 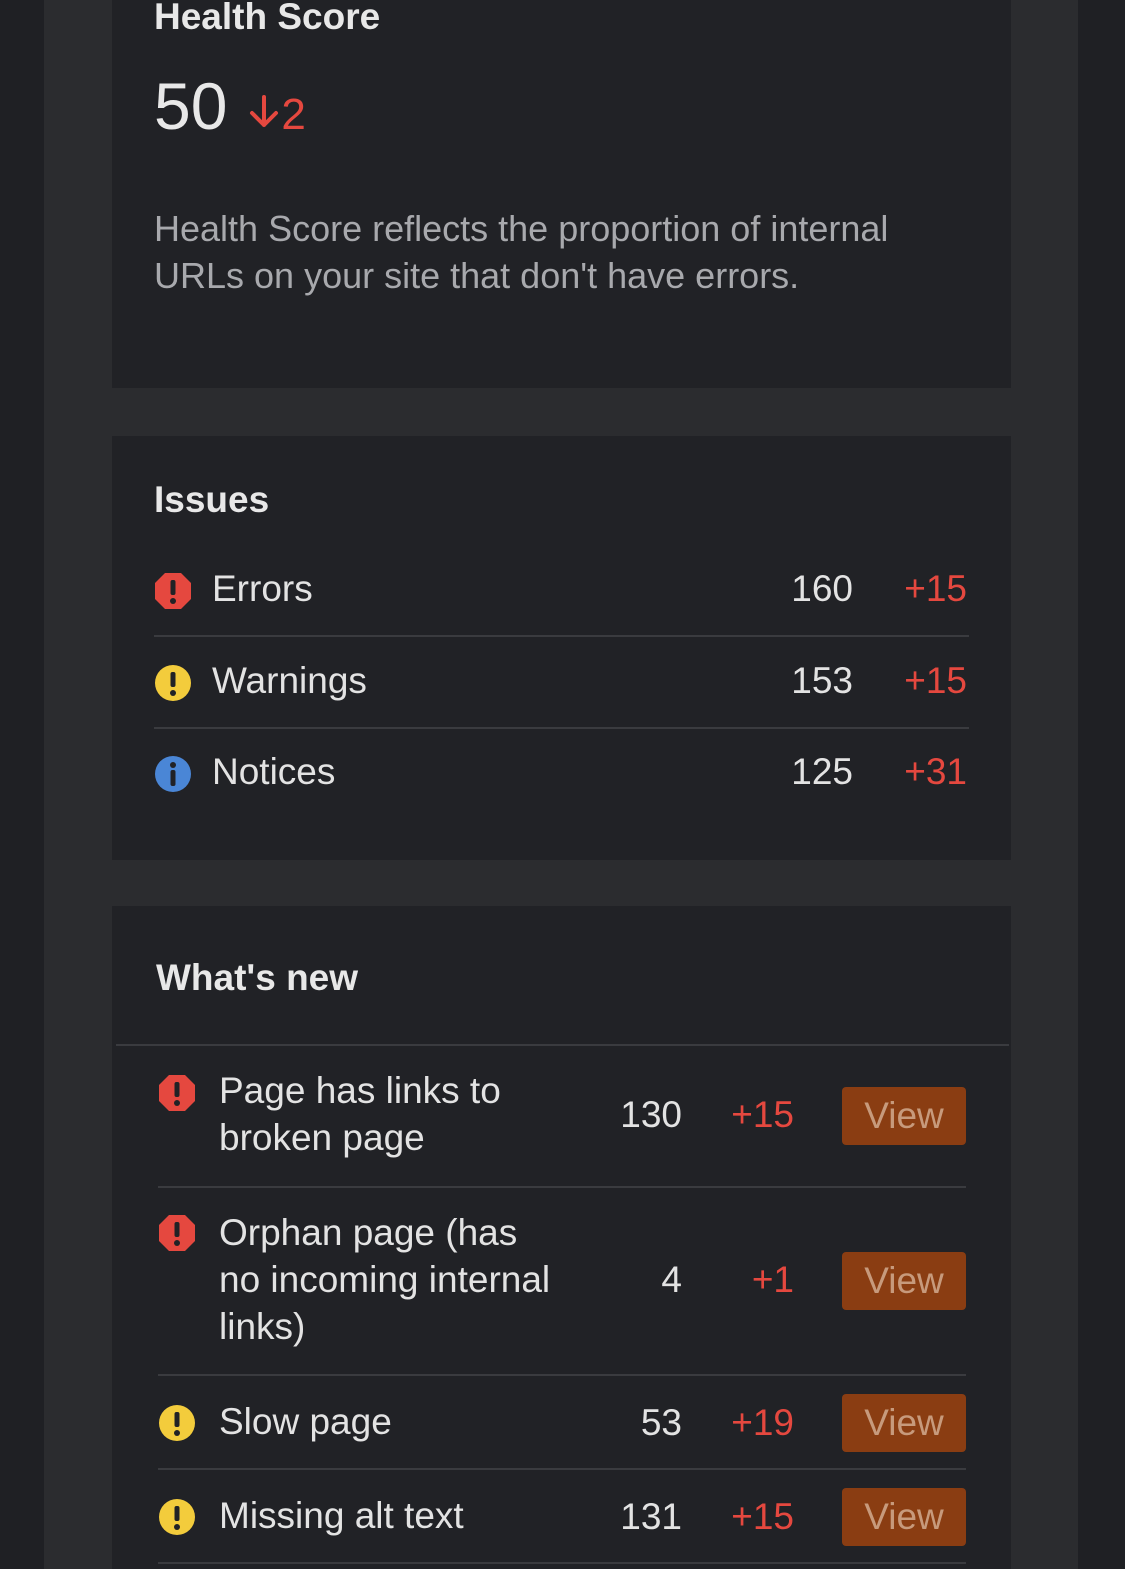 What do you see at coordinates (262, 588) in the screenshot?
I see `issue-label: Errors` at bounding box center [262, 588].